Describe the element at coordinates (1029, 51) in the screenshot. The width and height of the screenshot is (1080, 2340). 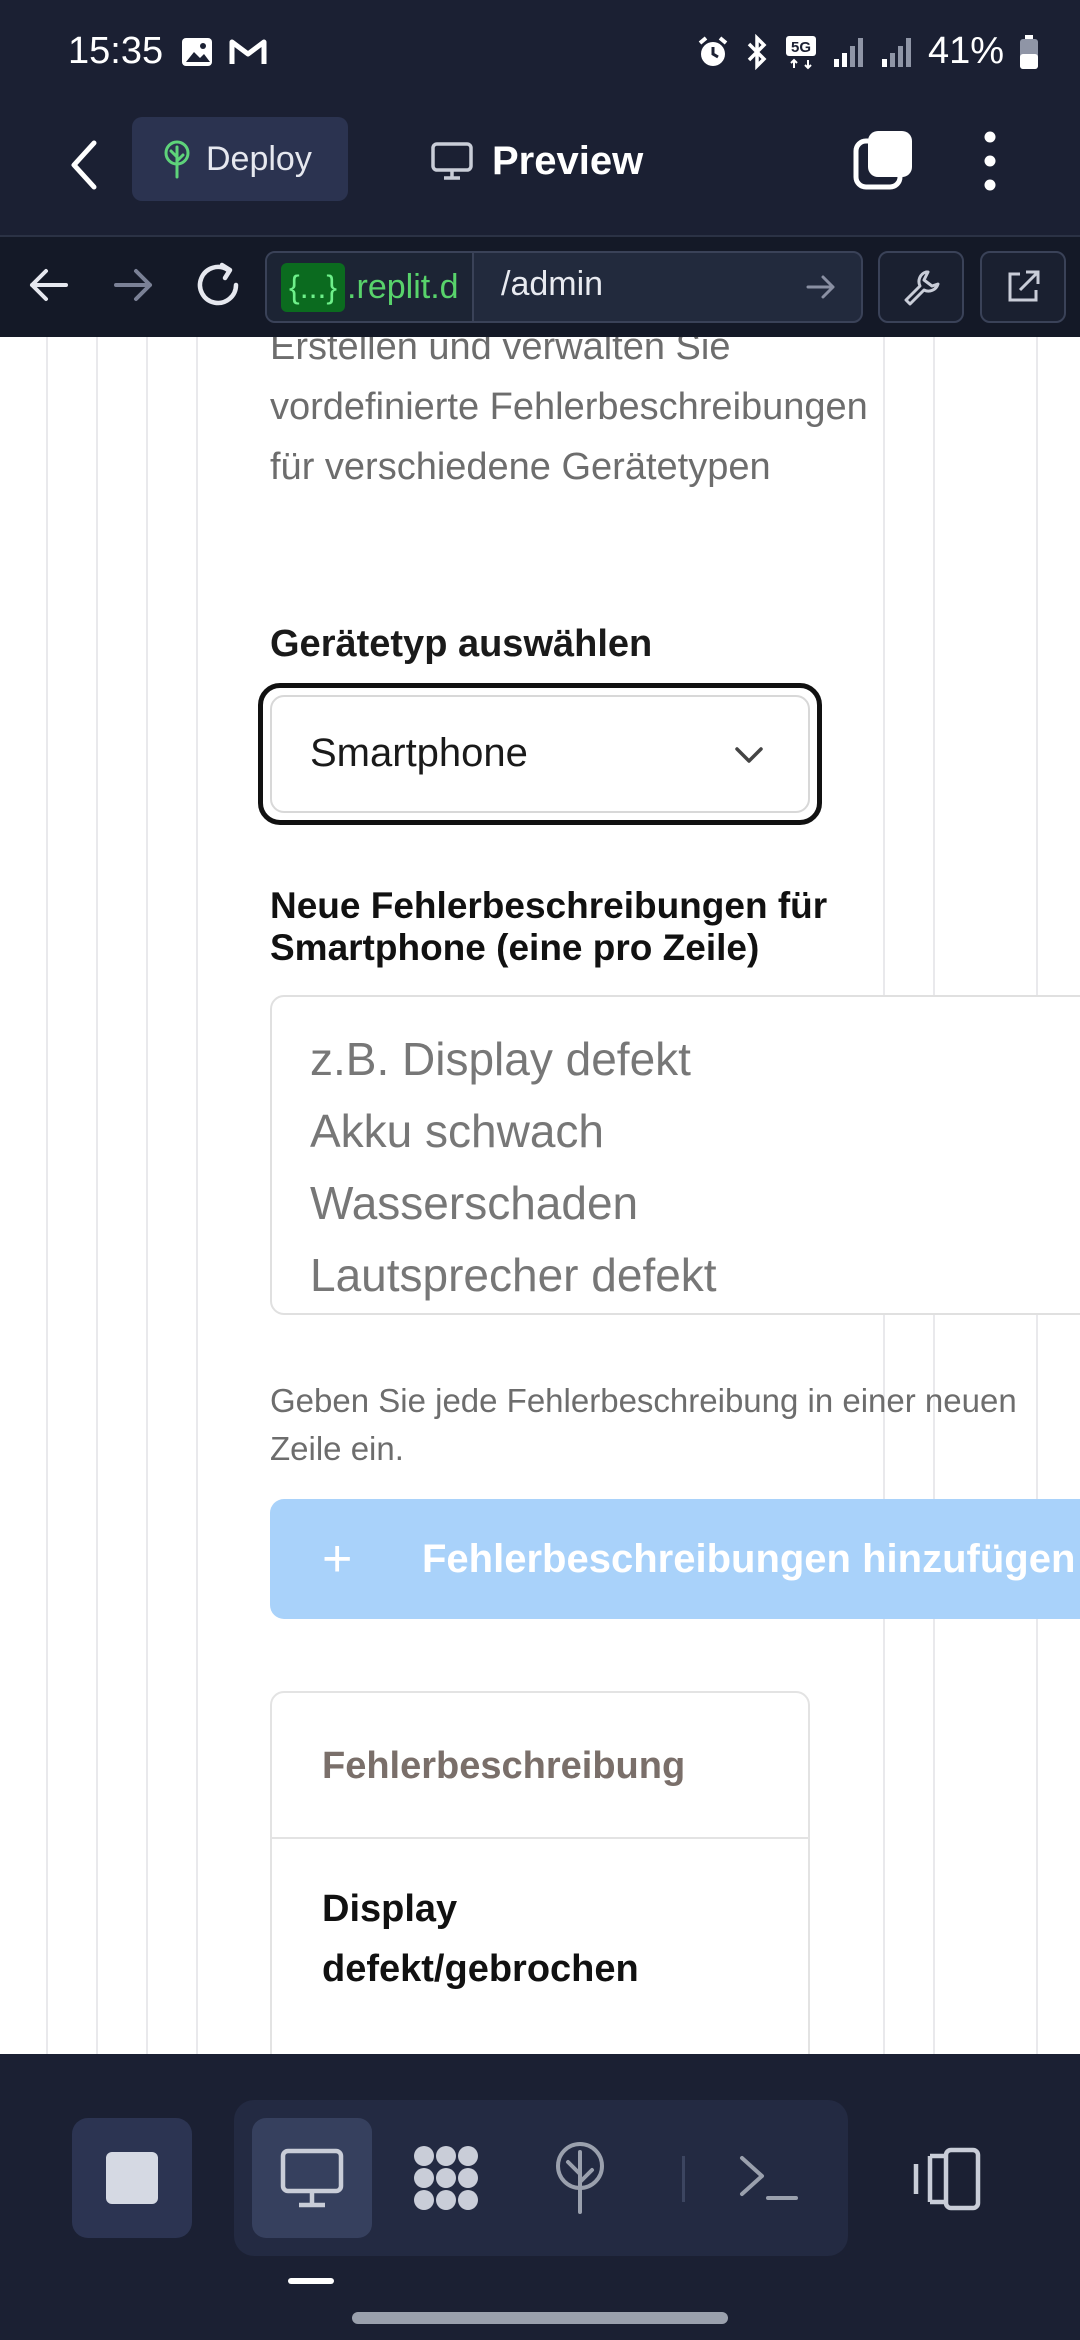
I see `battery-icon` at that location.